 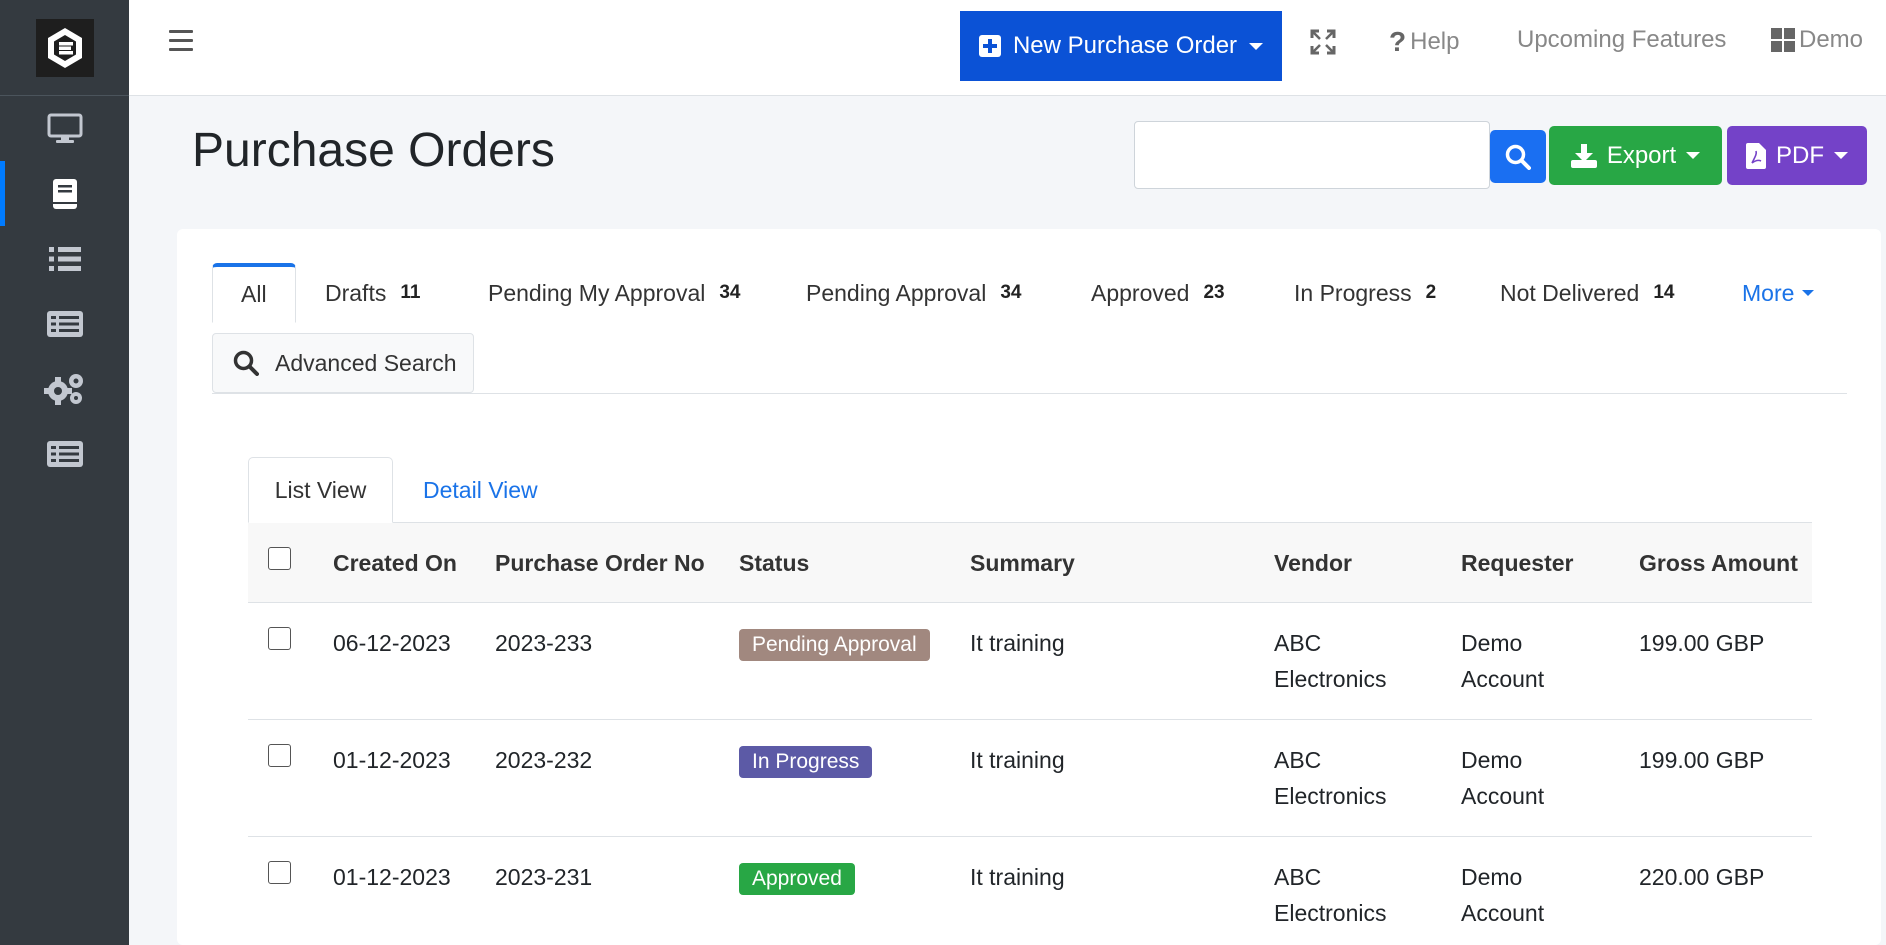 I want to click on status-badge: Pending Approval, so click(x=834, y=645).